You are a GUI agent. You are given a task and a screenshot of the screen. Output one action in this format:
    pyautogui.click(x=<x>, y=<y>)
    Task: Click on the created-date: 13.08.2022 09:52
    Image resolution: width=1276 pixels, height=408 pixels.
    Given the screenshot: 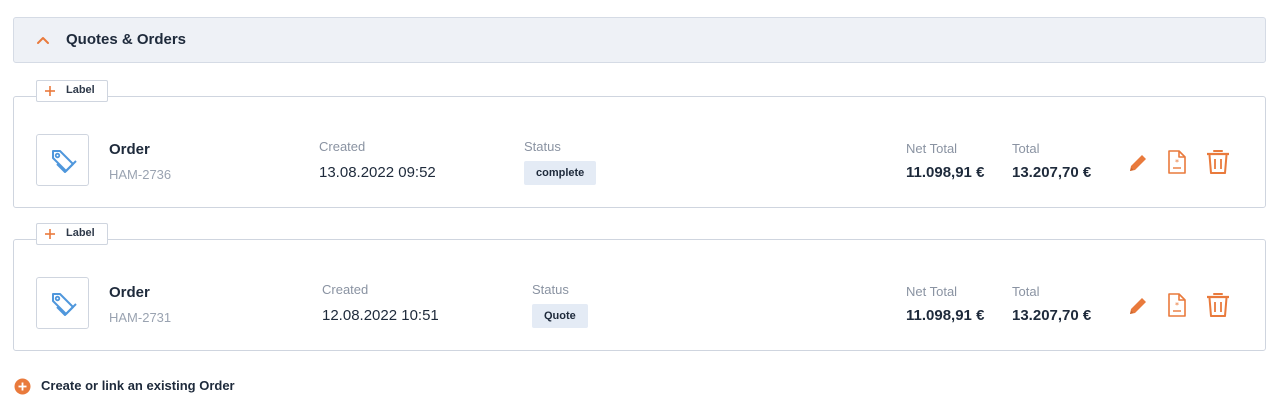 What is the action you would take?
    pyautogui.click(x=377, y=172)
    